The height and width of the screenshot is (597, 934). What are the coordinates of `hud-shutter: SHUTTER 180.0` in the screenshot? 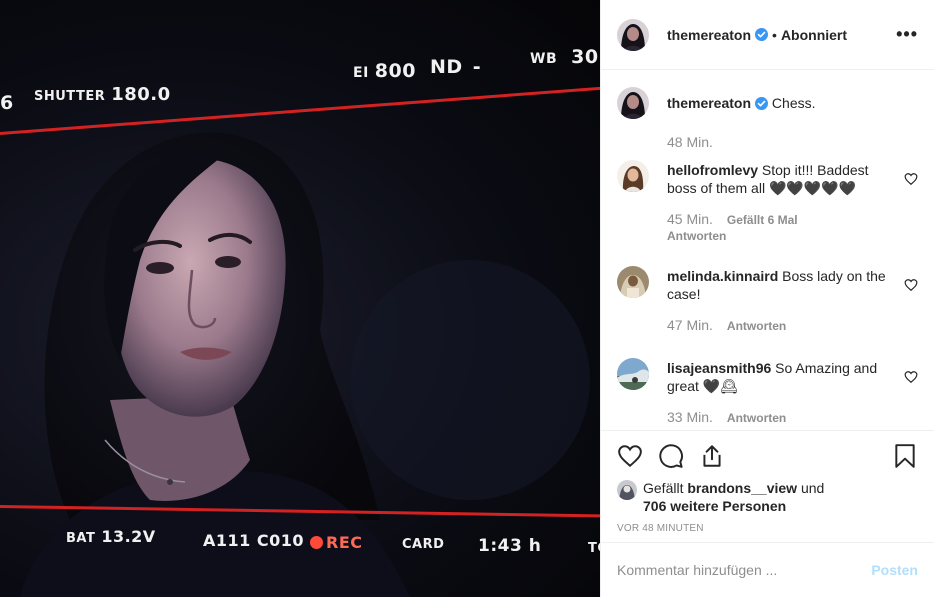 It's located at (102, 94).